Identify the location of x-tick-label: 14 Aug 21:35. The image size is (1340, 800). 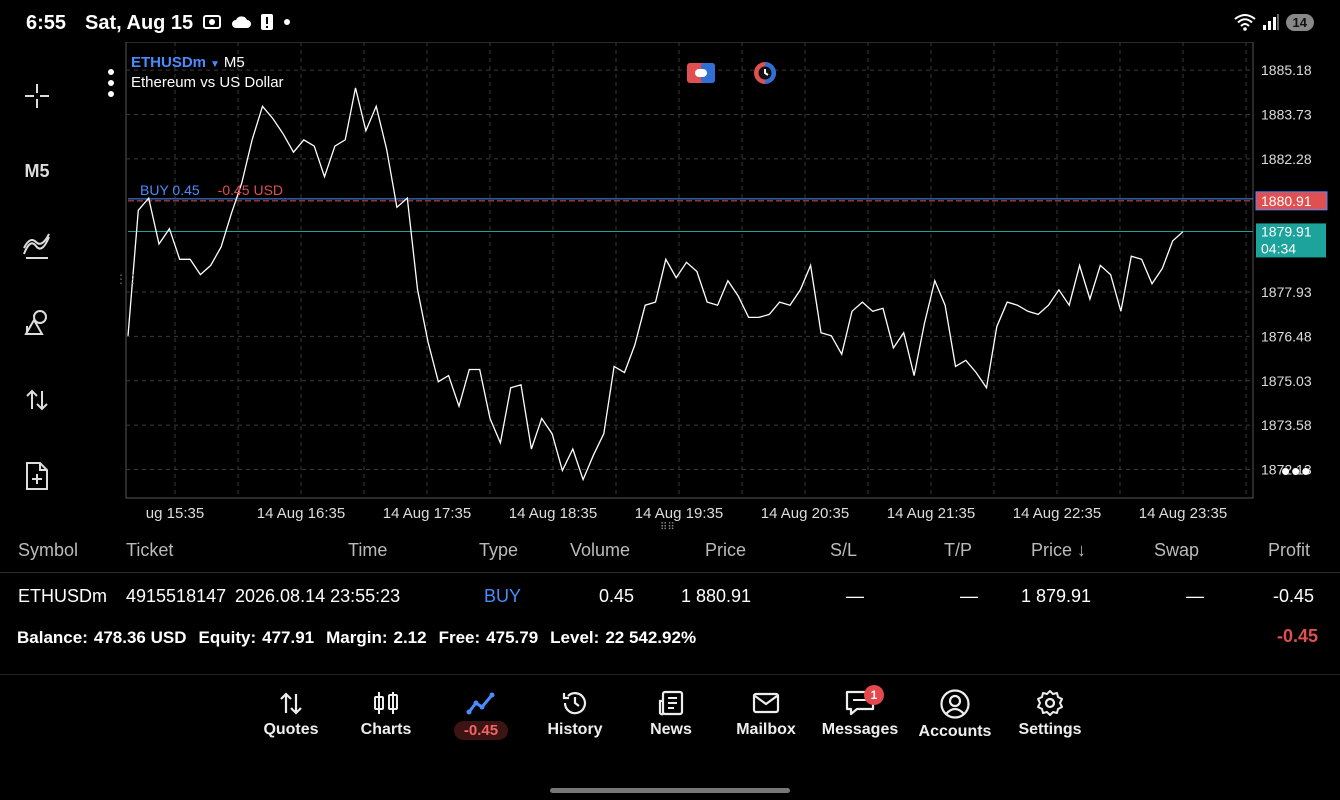
(931, 513).